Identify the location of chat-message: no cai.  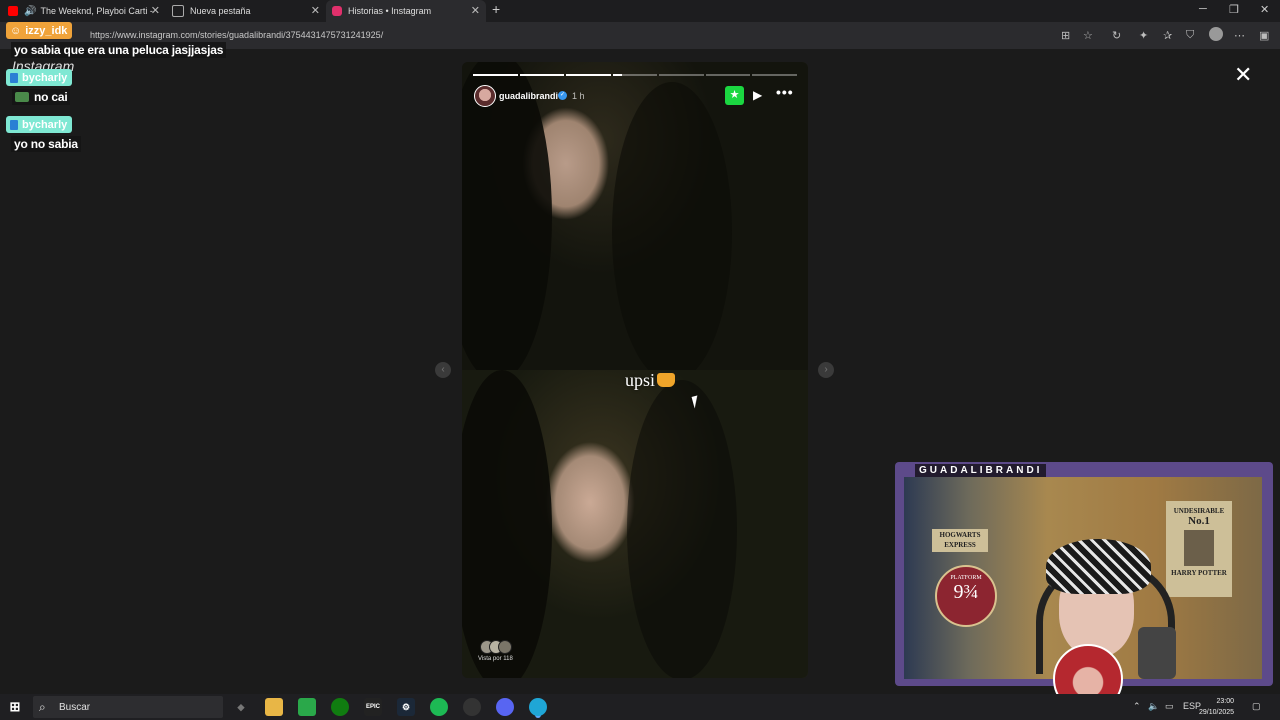
(41, 97).